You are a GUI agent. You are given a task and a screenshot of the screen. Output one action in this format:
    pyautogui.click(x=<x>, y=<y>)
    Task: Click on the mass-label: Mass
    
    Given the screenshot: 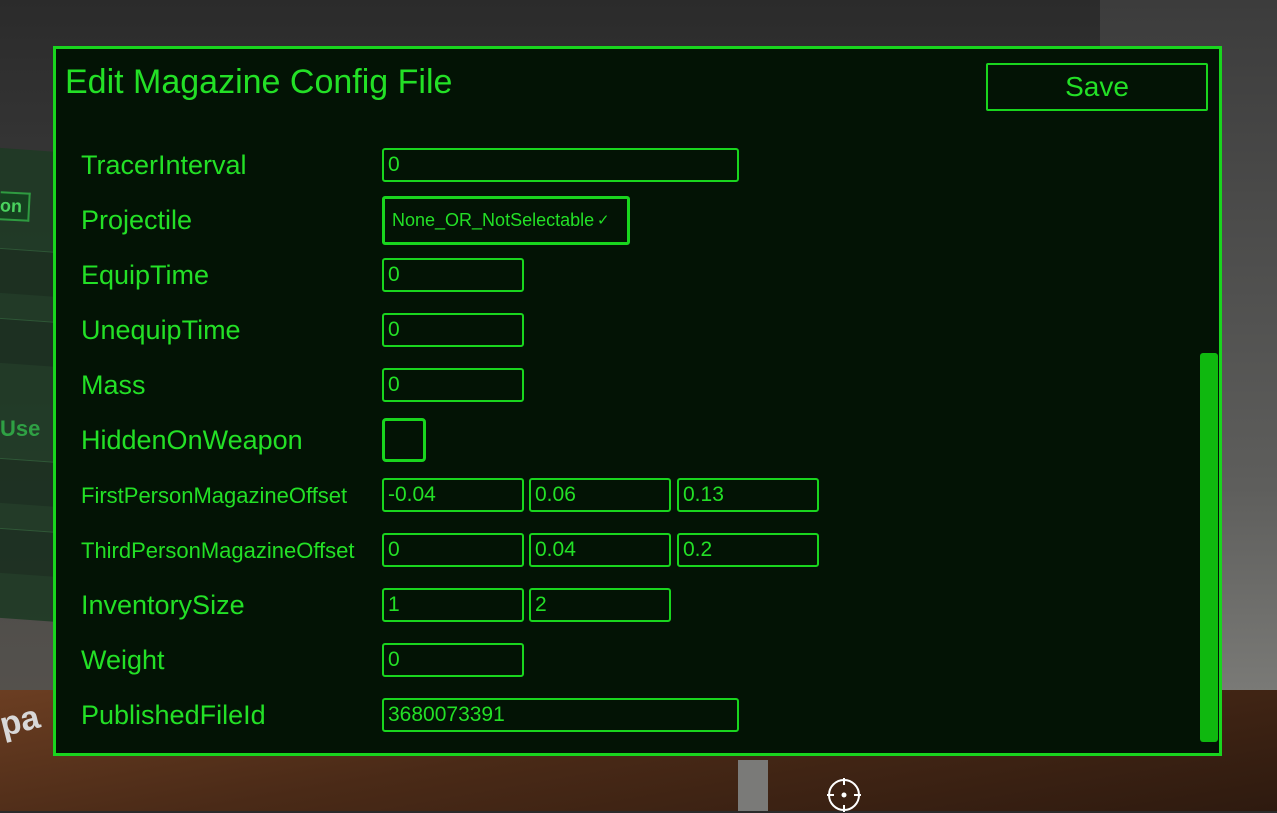 What is the action you would take?
    pyautogui.click(x=113, y=385)
    